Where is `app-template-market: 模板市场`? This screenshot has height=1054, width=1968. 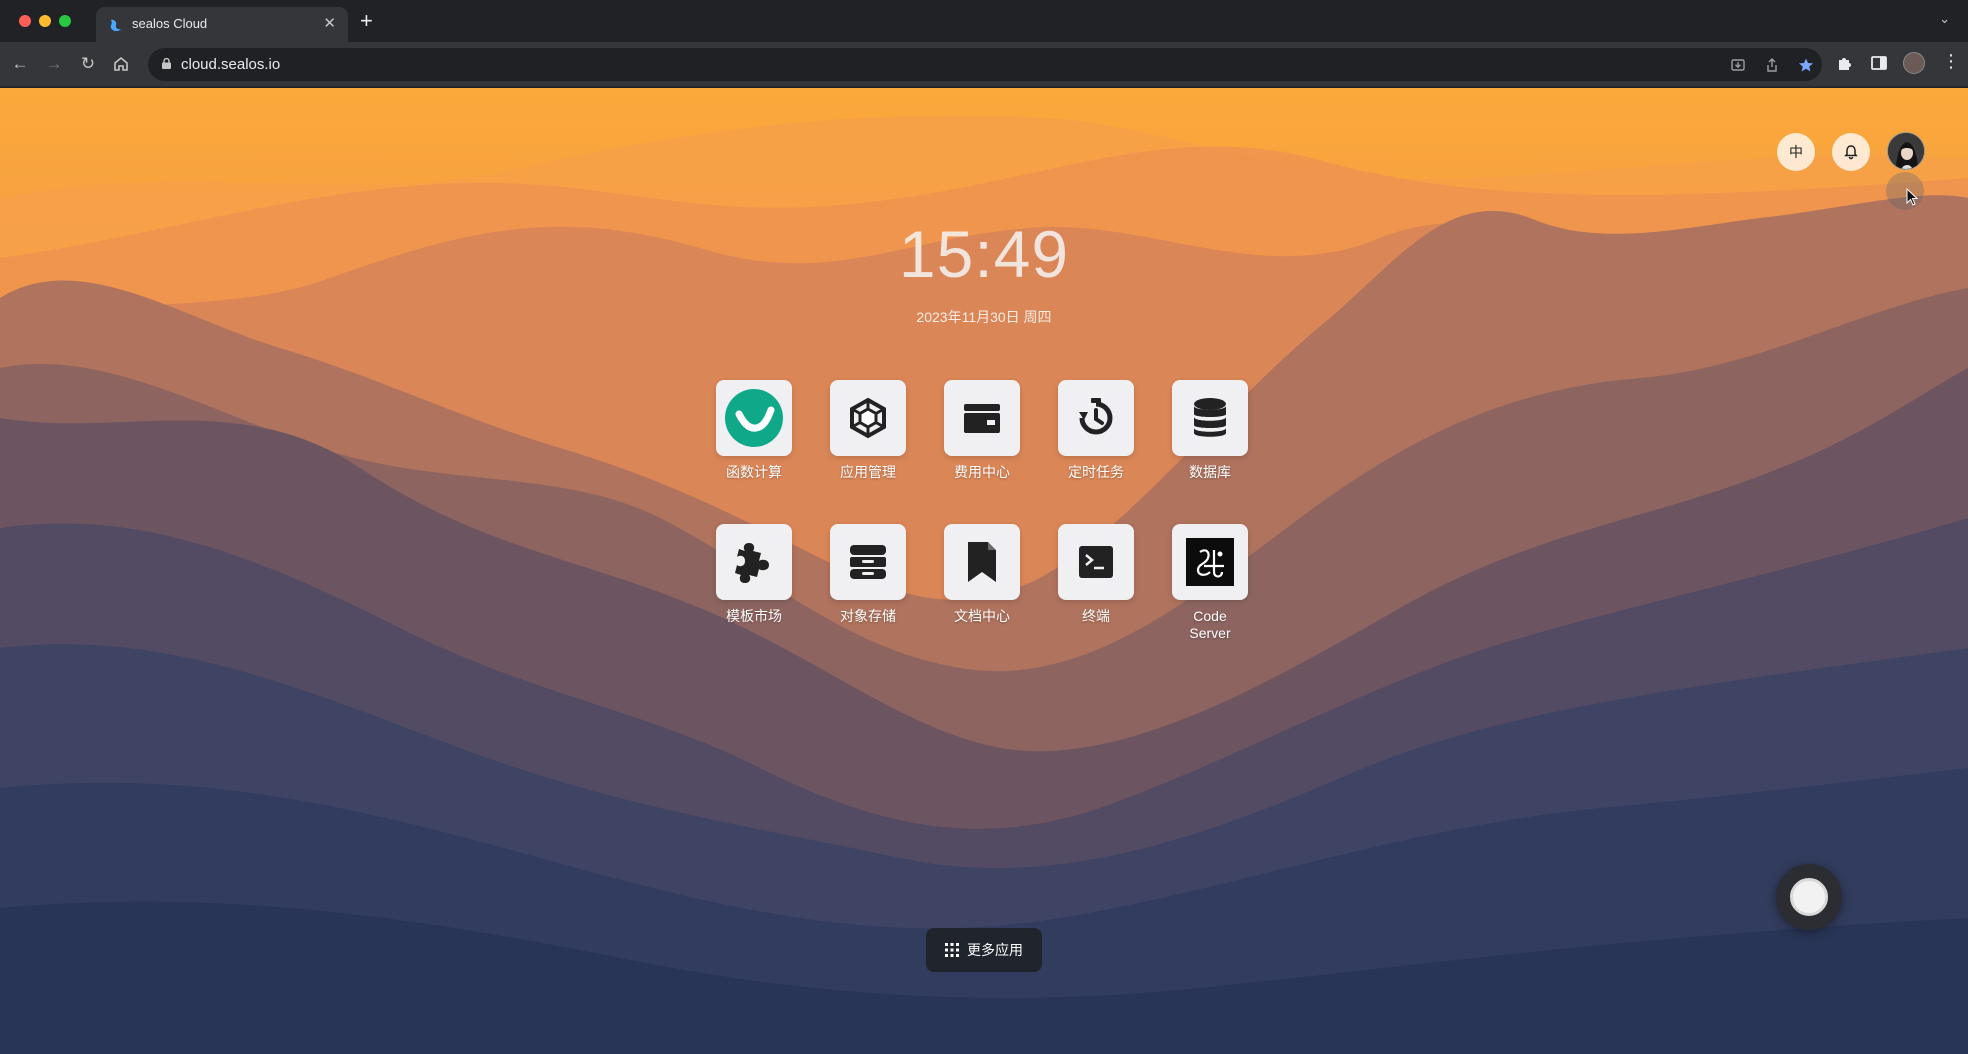
app-template-market: 模板市场 is located at coordinates (754, 574).